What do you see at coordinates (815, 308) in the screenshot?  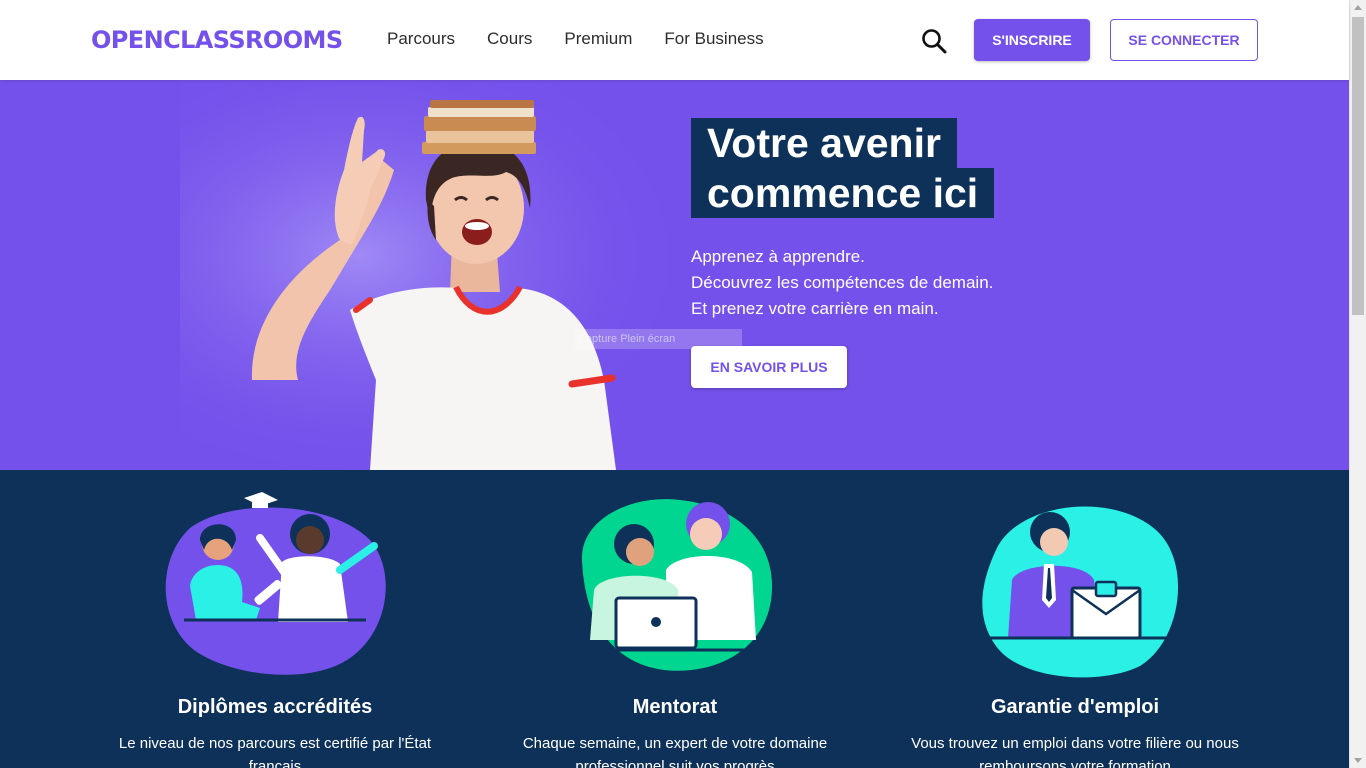 I see `hero-tagline-line-3: Et prenez votre carrière en main.` at bounding box center [815, 308].